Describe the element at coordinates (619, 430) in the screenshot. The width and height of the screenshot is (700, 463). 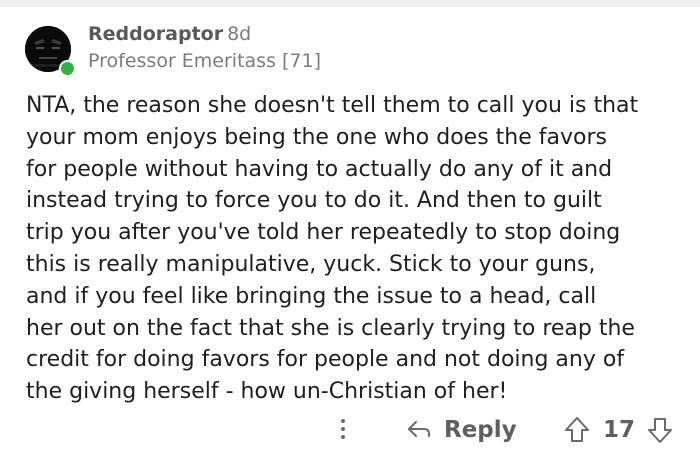
I see `vote-score: 17` at that location.